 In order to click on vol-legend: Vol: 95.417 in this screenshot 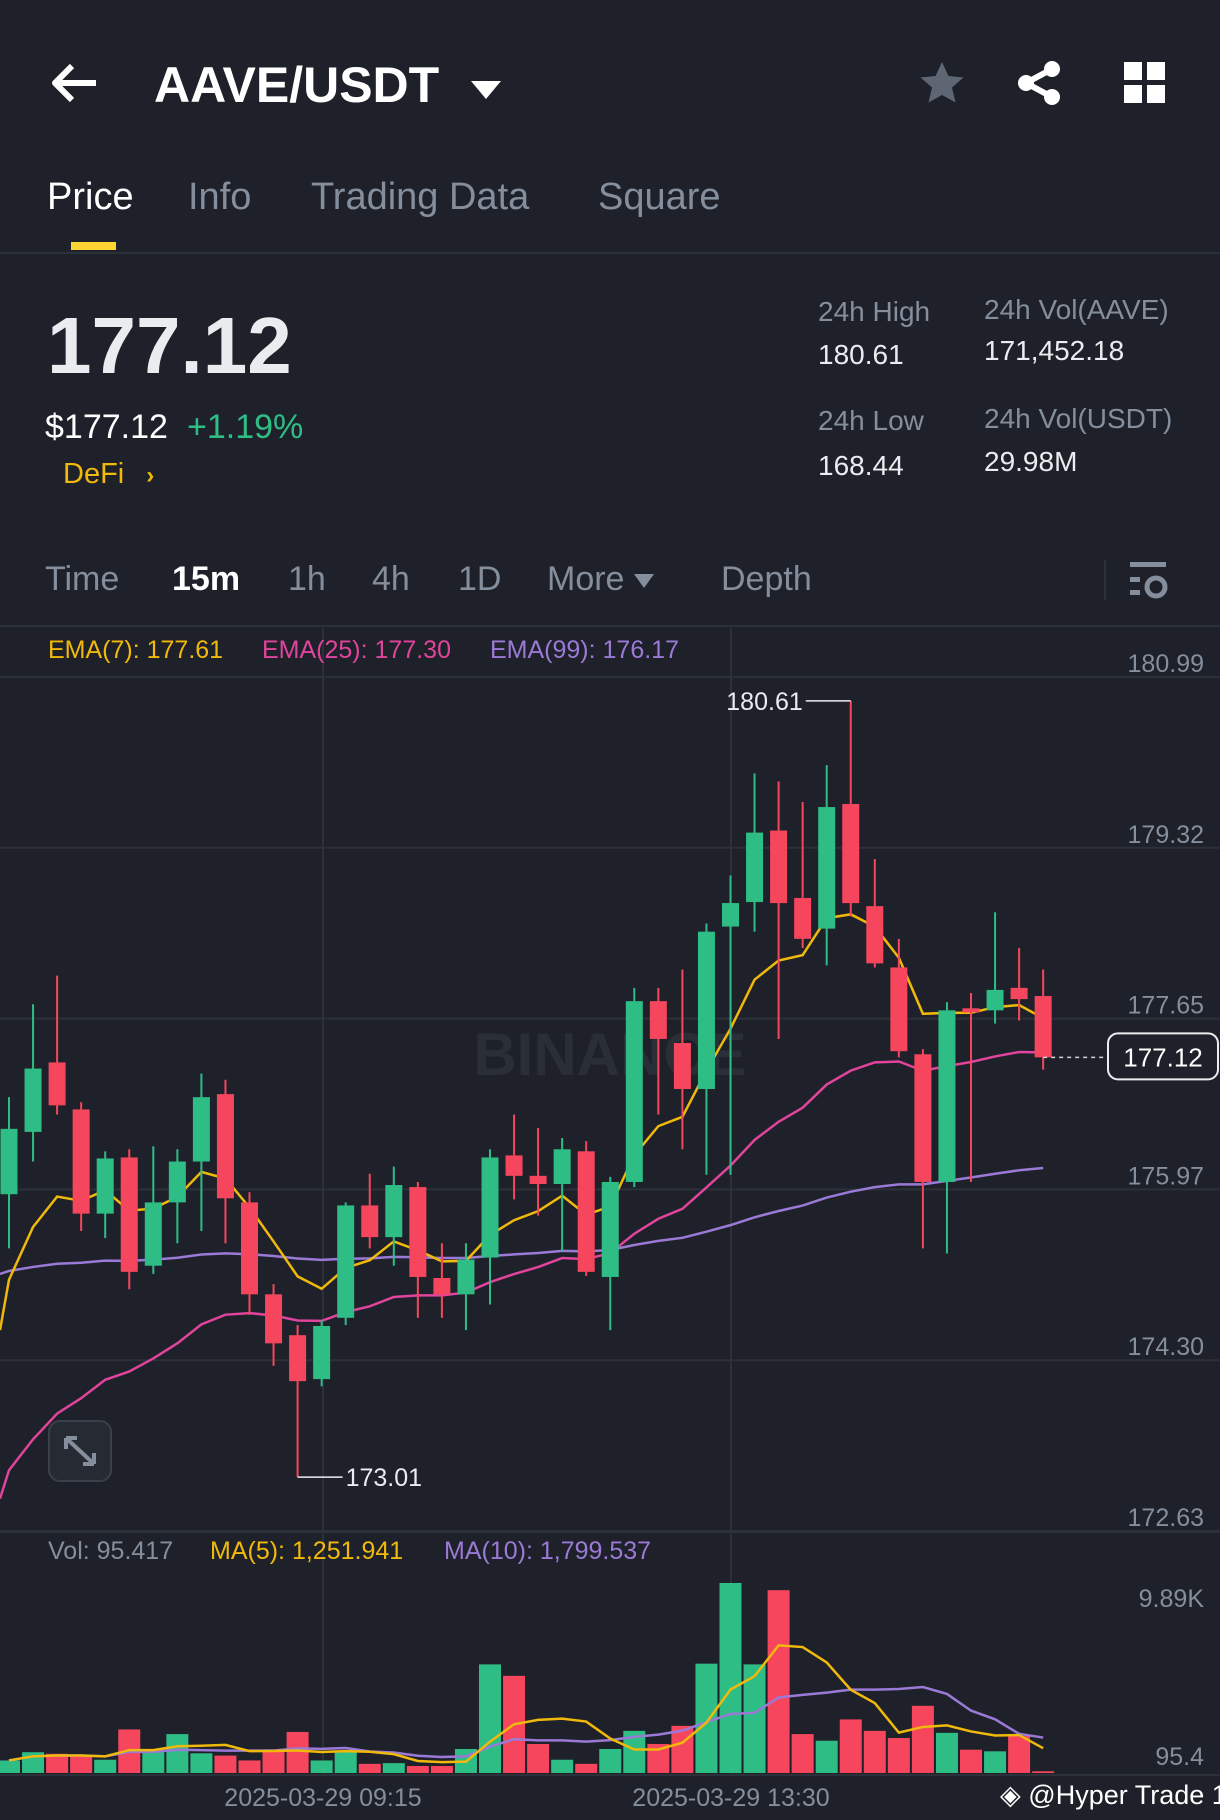, I will do `click(111, 1551)`.